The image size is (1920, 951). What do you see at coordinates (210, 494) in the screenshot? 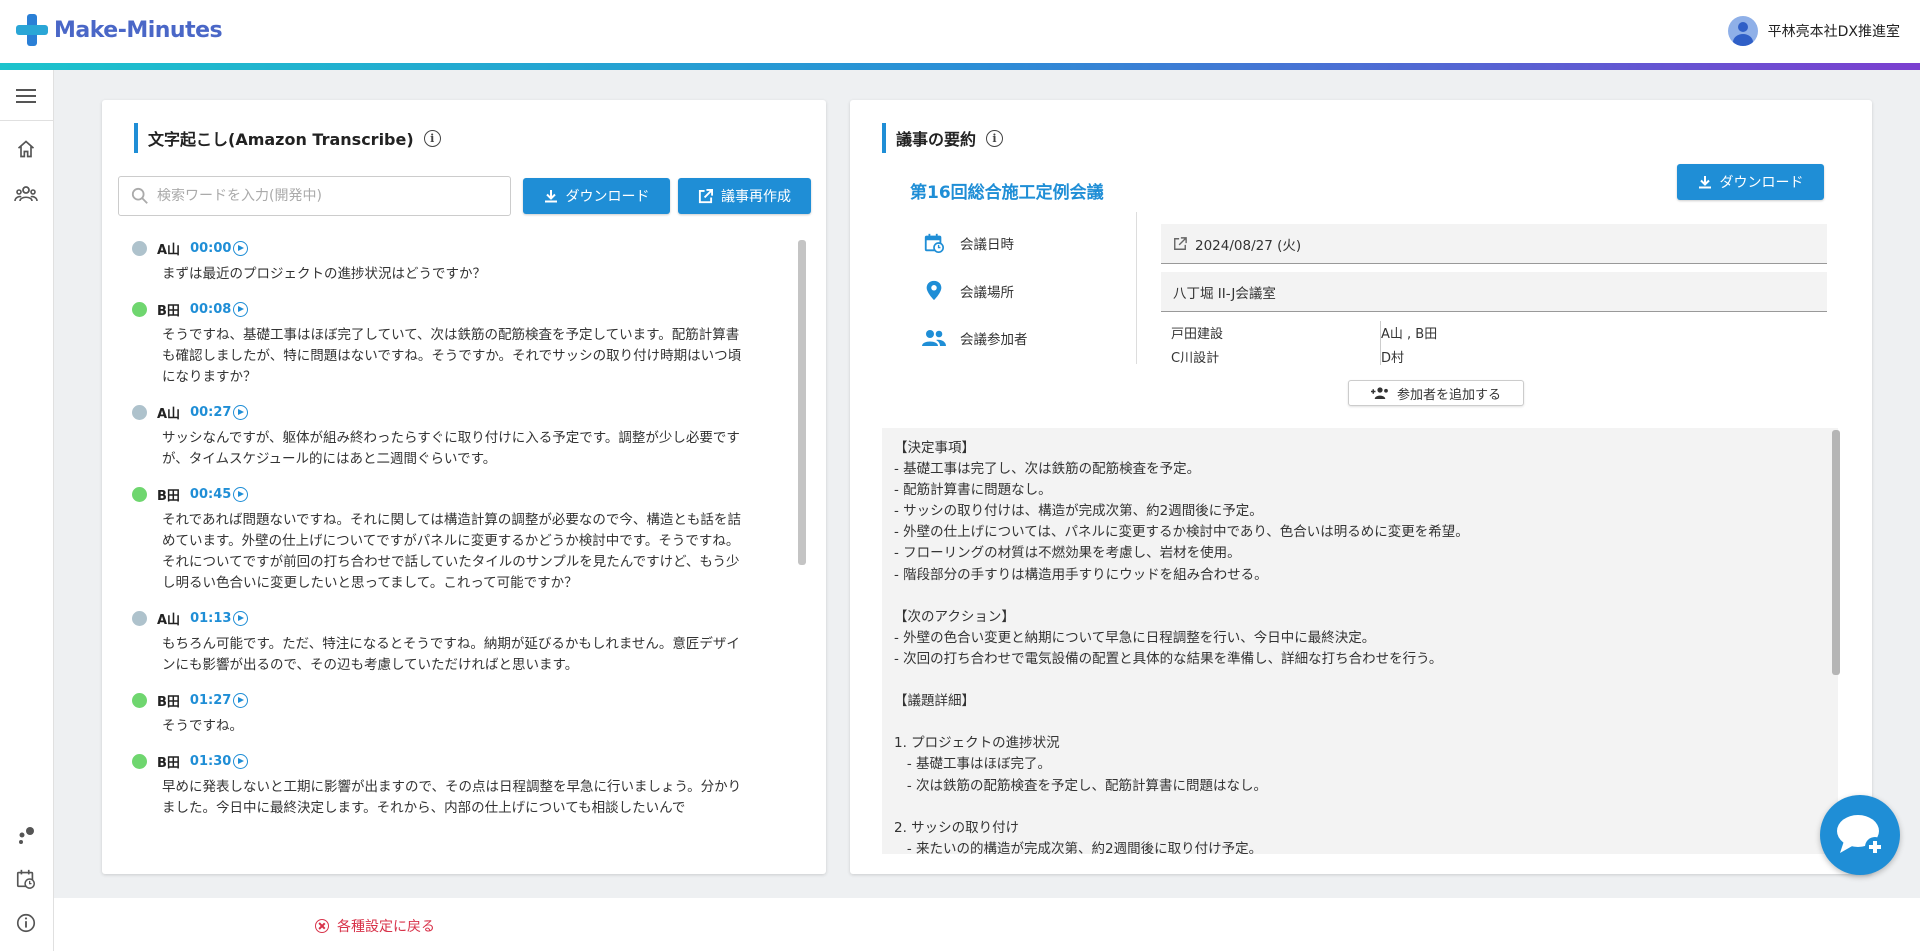
I see `timestamp-text: 00:45` at bounding box center [210, 494].